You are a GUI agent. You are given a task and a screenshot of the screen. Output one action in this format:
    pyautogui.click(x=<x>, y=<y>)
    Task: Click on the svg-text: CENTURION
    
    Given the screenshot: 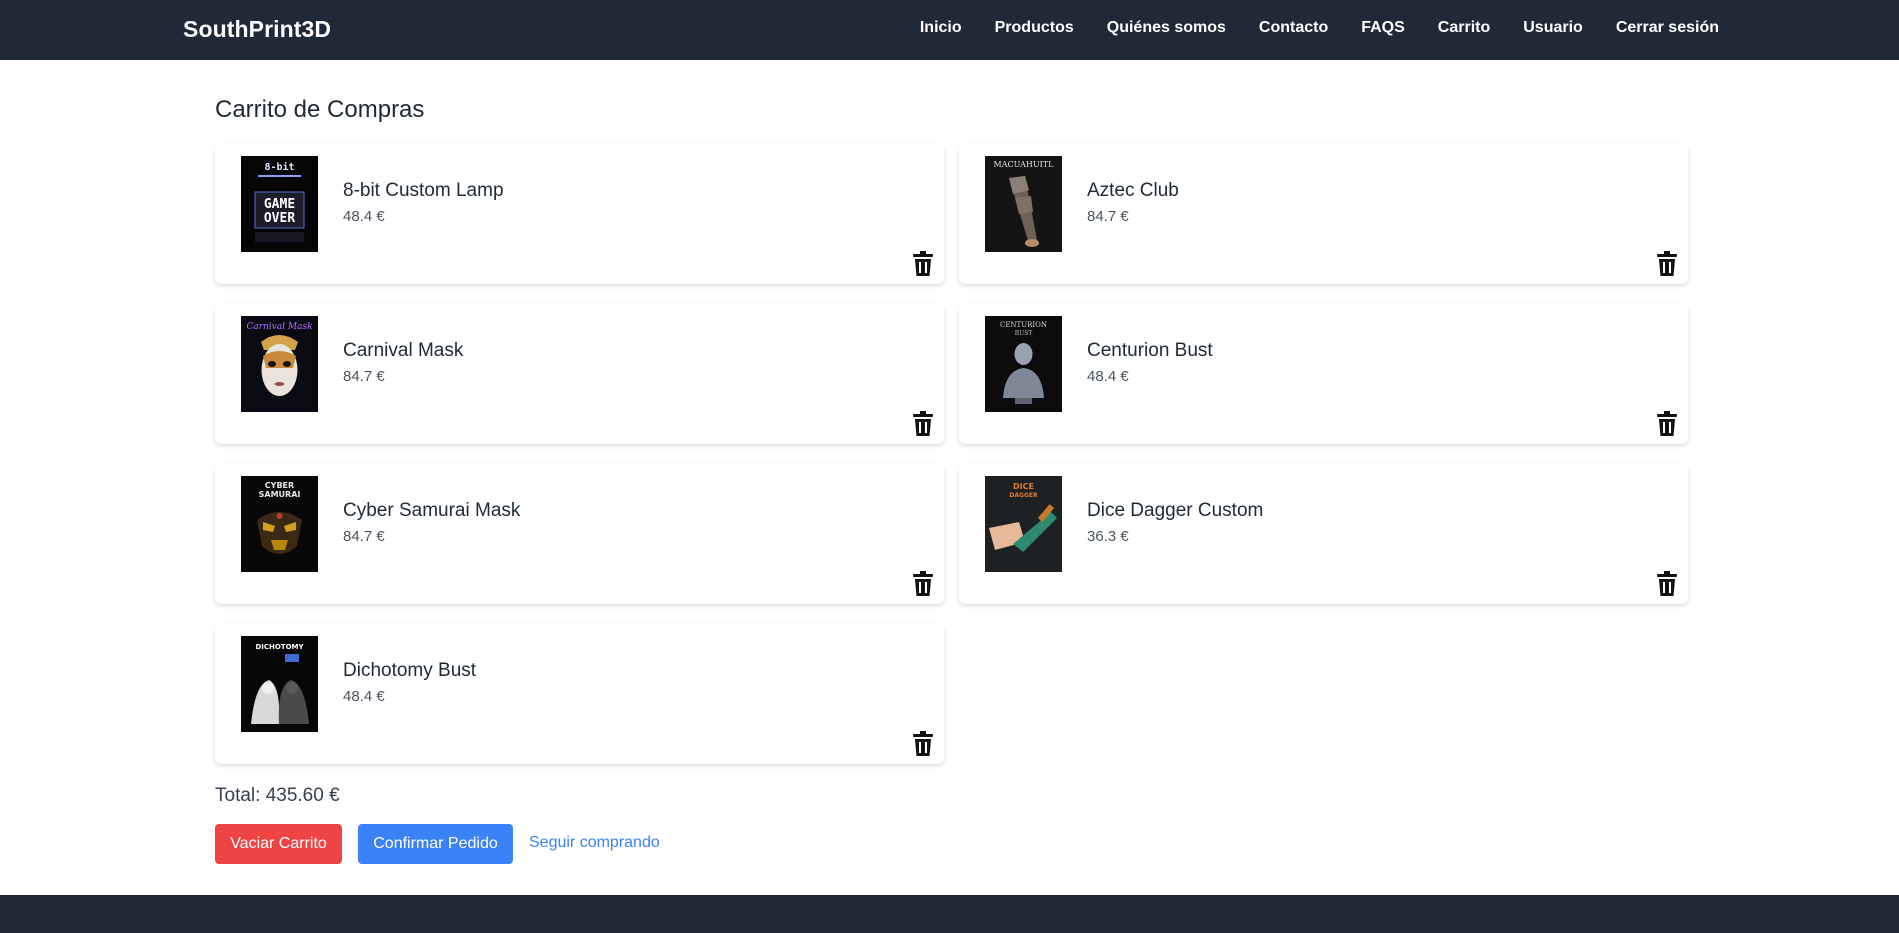 What is the action you would take?
    pyautogui.click(x=1023, y=325)
    